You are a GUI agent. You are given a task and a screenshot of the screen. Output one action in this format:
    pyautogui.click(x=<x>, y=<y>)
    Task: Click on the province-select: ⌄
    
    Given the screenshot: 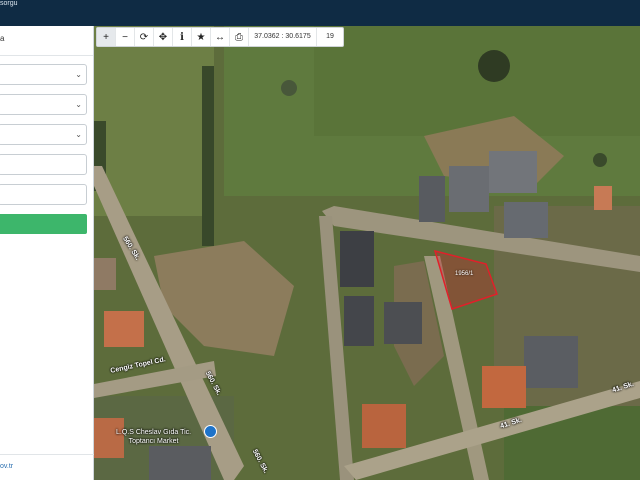 What is the action you would take?
    pyautogui.click(x=43, y=74)
    